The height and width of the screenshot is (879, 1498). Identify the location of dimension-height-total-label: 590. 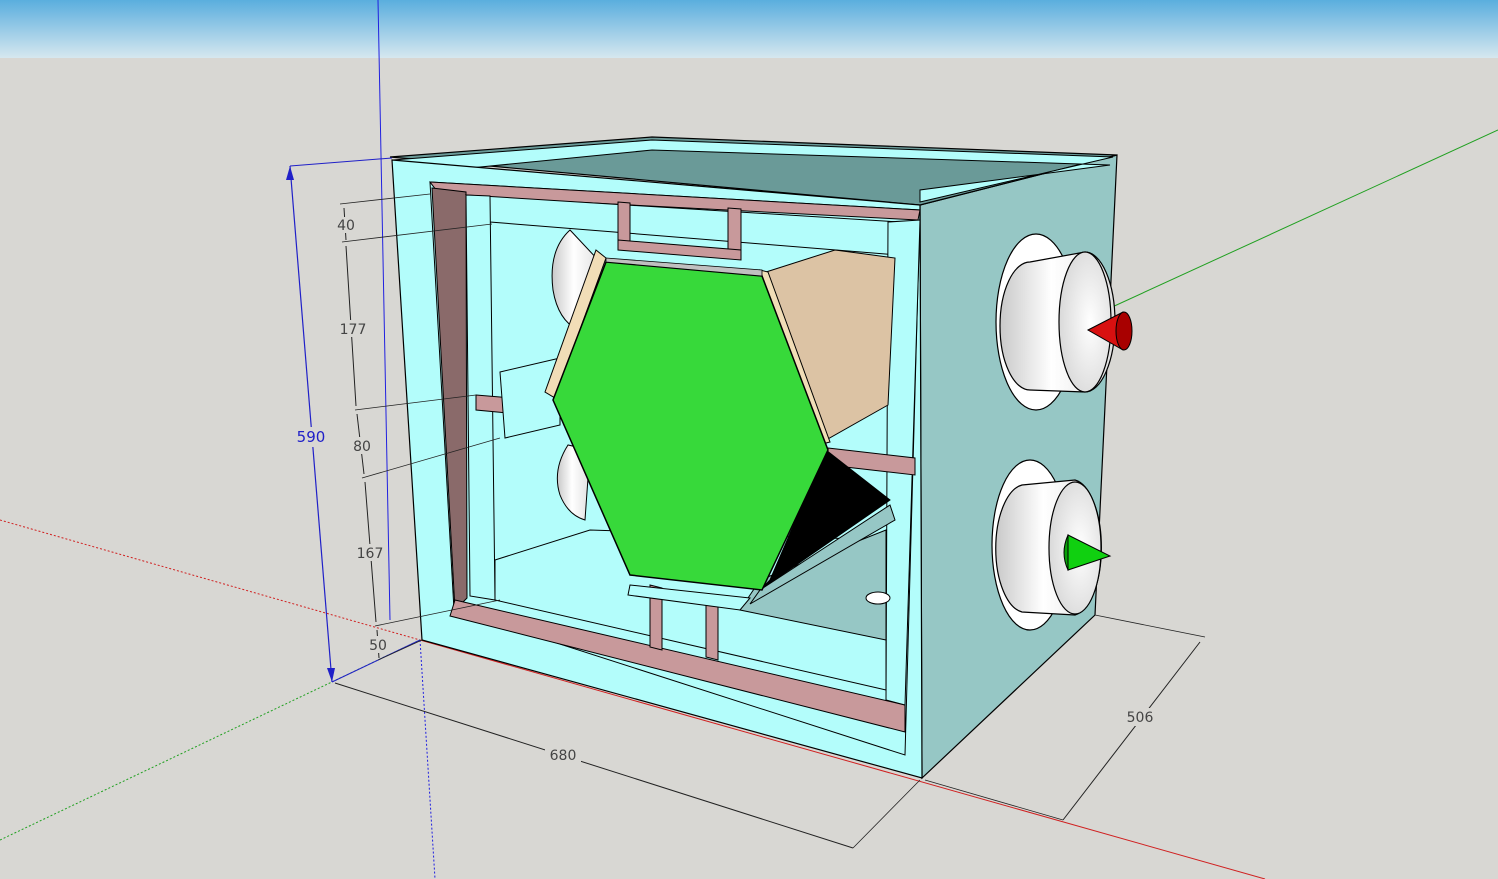
(311, 437).